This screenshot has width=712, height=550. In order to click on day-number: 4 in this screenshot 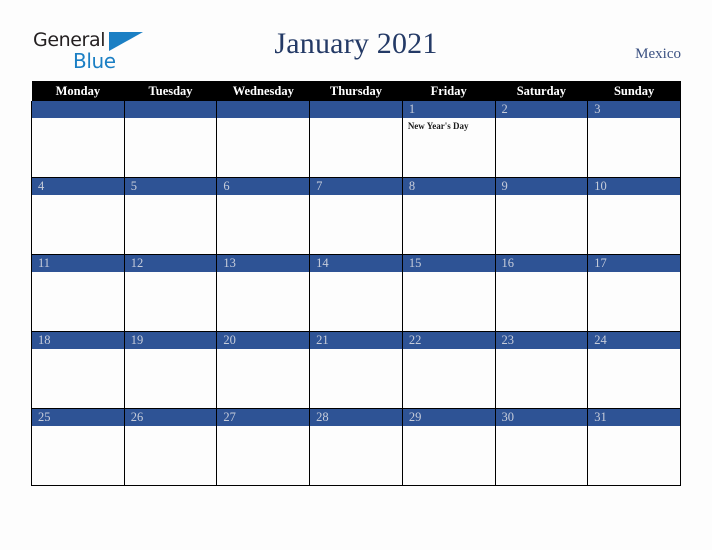, I will do `click(78, 186)`.